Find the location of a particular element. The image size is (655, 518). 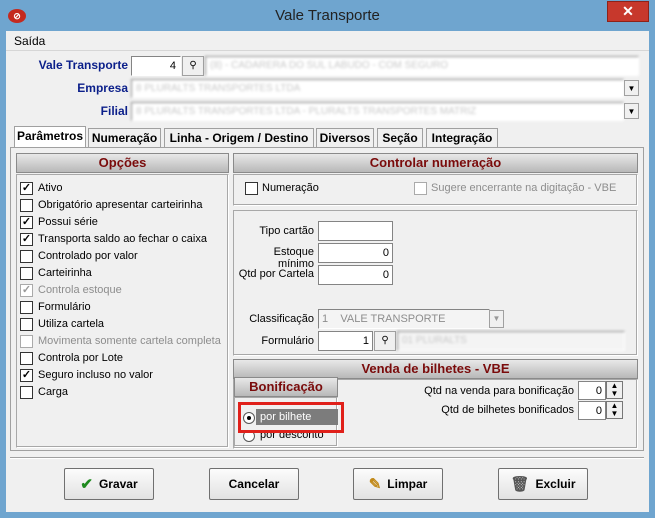

qtd-cartela-input: 0 is located at coordinates (355, 275).